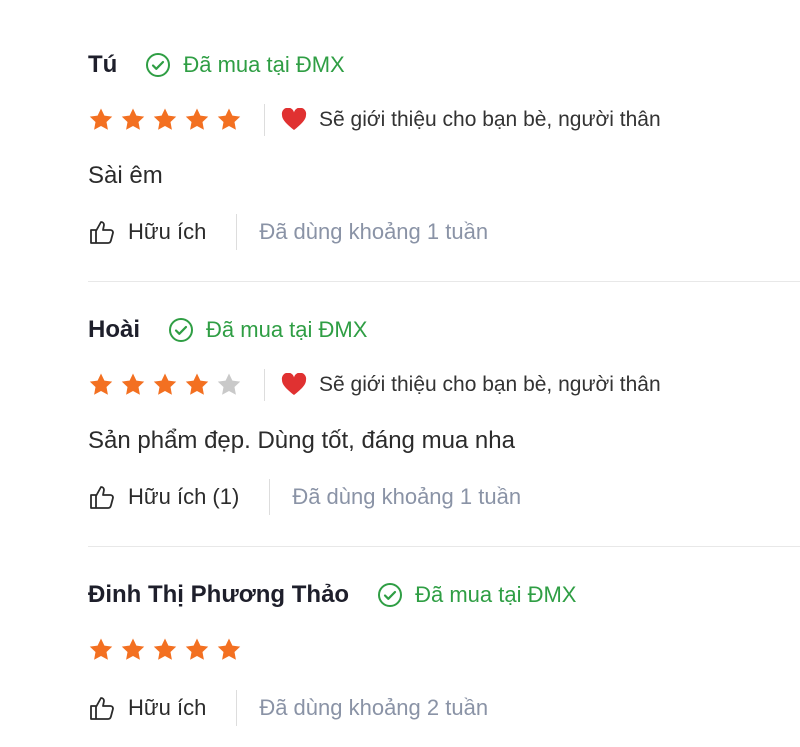 The width and height of the screenshot is (800, 747). I want to click on review-footer: Hữu ích Đã dùng khoảng 2 tuần, so click(444, 708).